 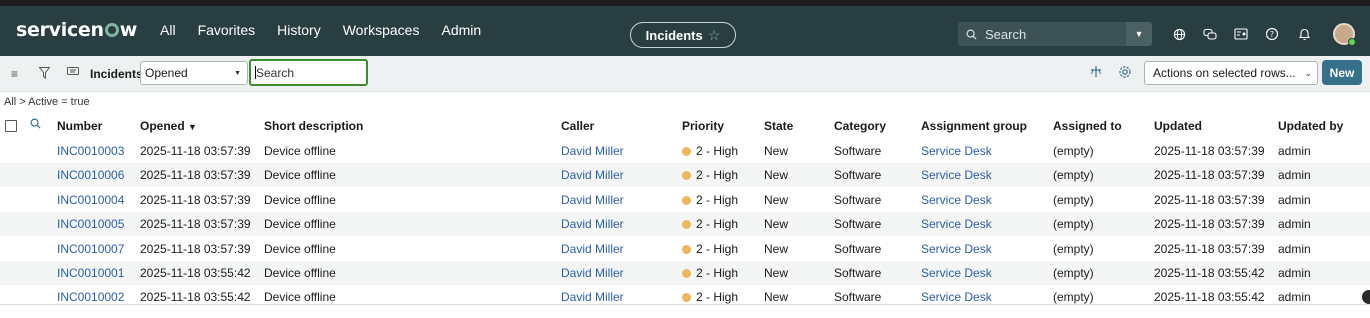 I want to click on column-caller: Caller, so click(x=577, y=126).